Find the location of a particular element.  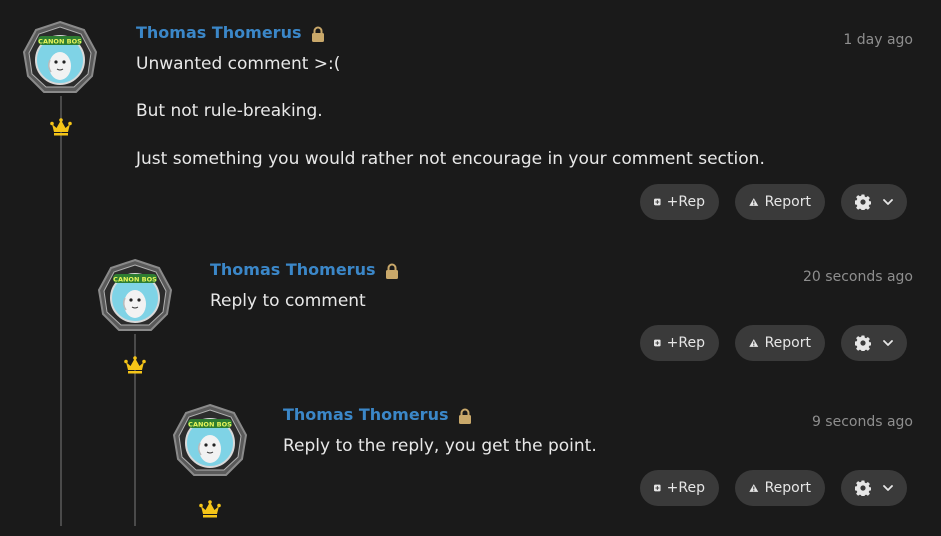

thread-line is located at coordinates (61, 311).